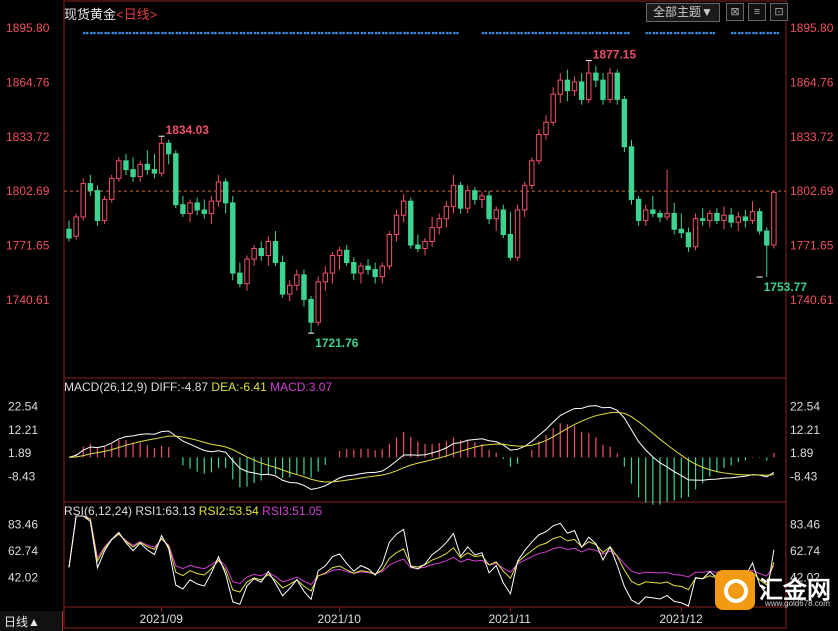 The height and width of the screenshot is (631, 838). I want to click on rsi-tick-label: 83.46, so click(805, 524).